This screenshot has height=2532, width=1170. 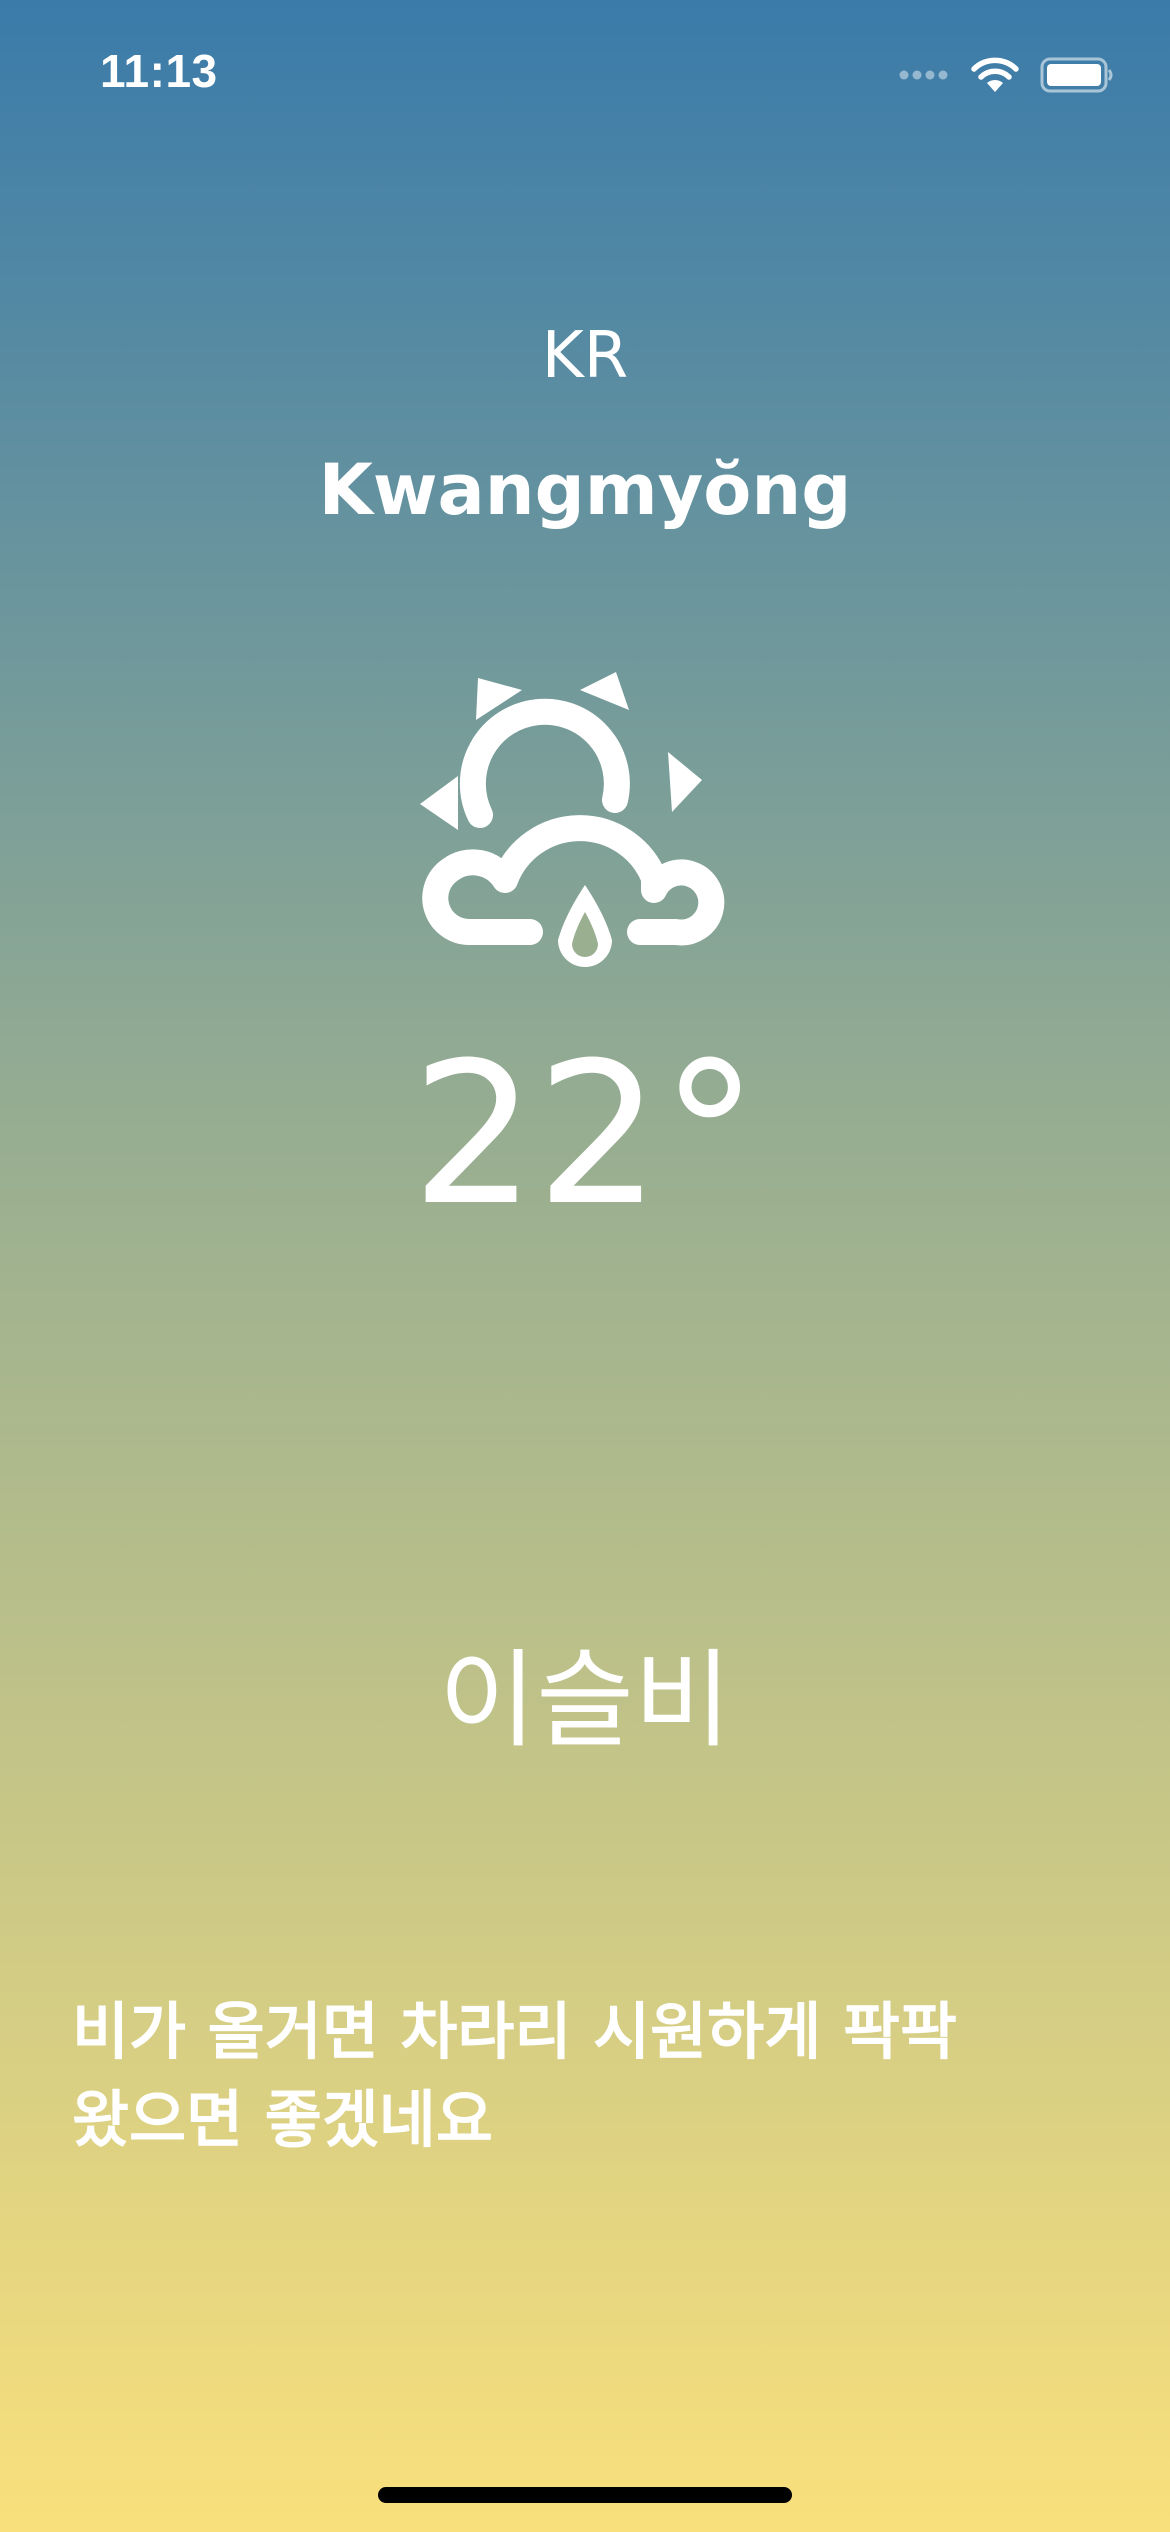 What do you see at coordinates (514, 2075) in the screenshot?
I see `weather-message: 비가 올거면 차라리 시원하게 팍팍 왔으면 좋겠네요` at bounding box center [514, 2075].